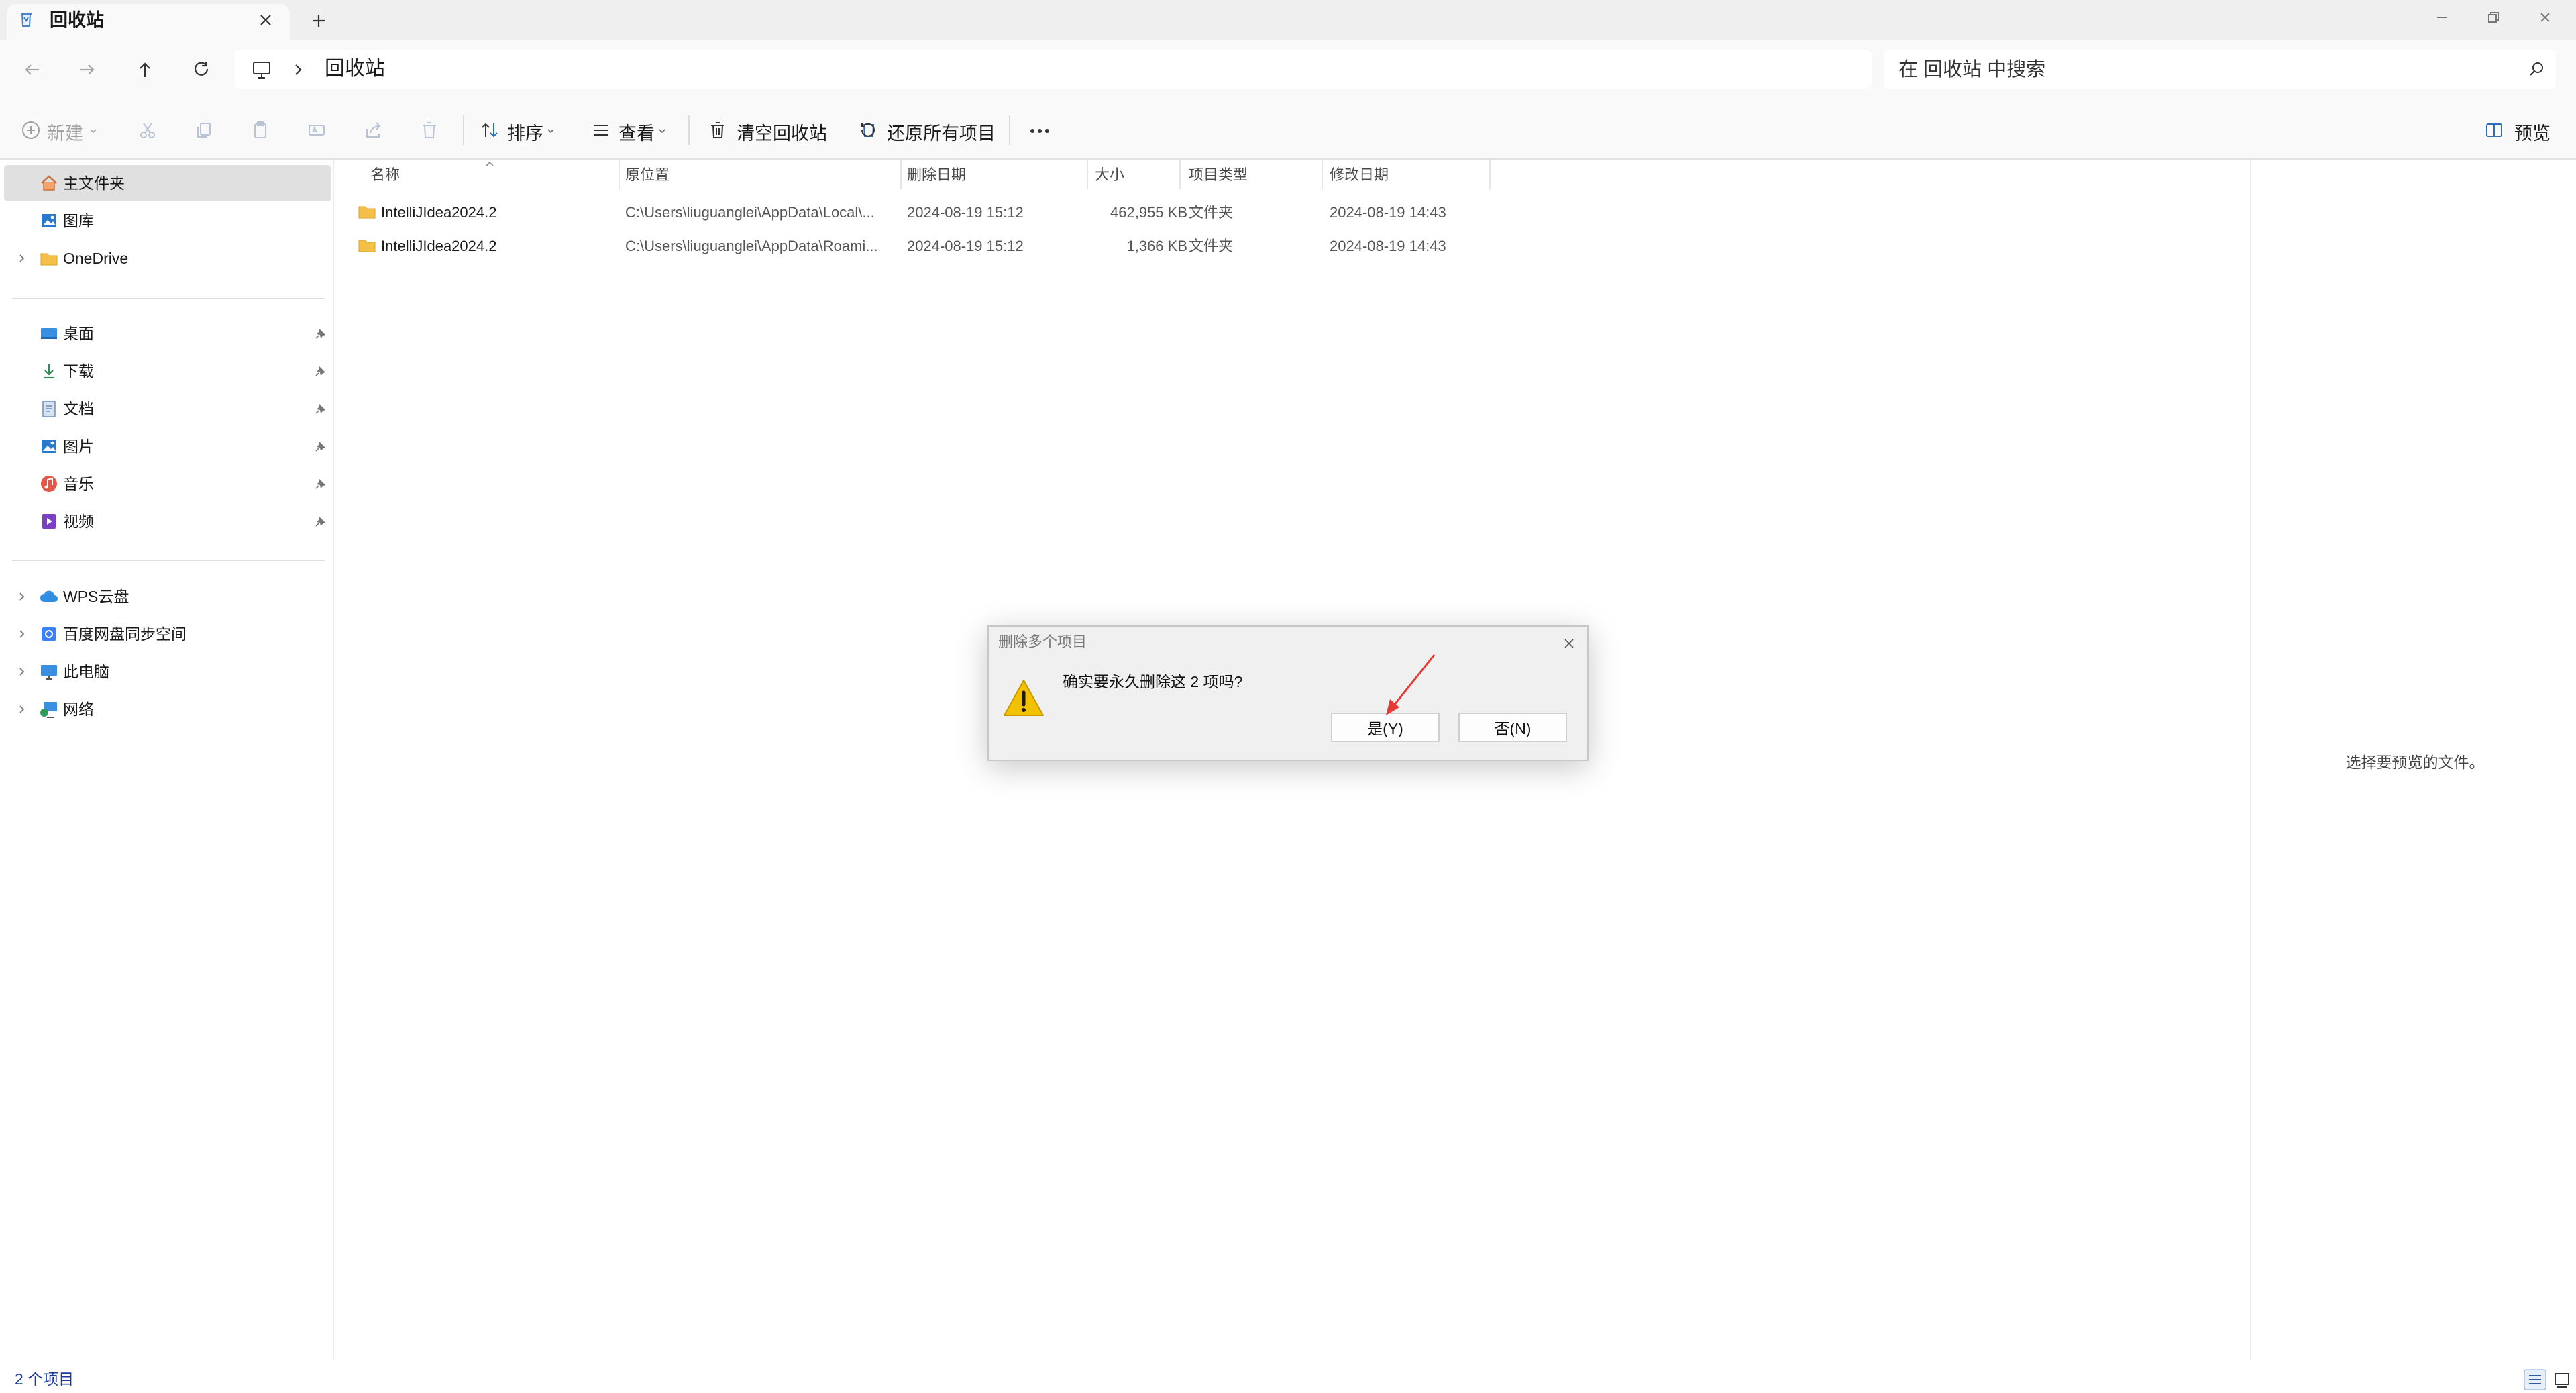 This screenshot has width=2576, height=1393. What do you see at coordinates (1288, 130) in the screenshot?
I see `command-bar` at bounding box center [1288, 130].